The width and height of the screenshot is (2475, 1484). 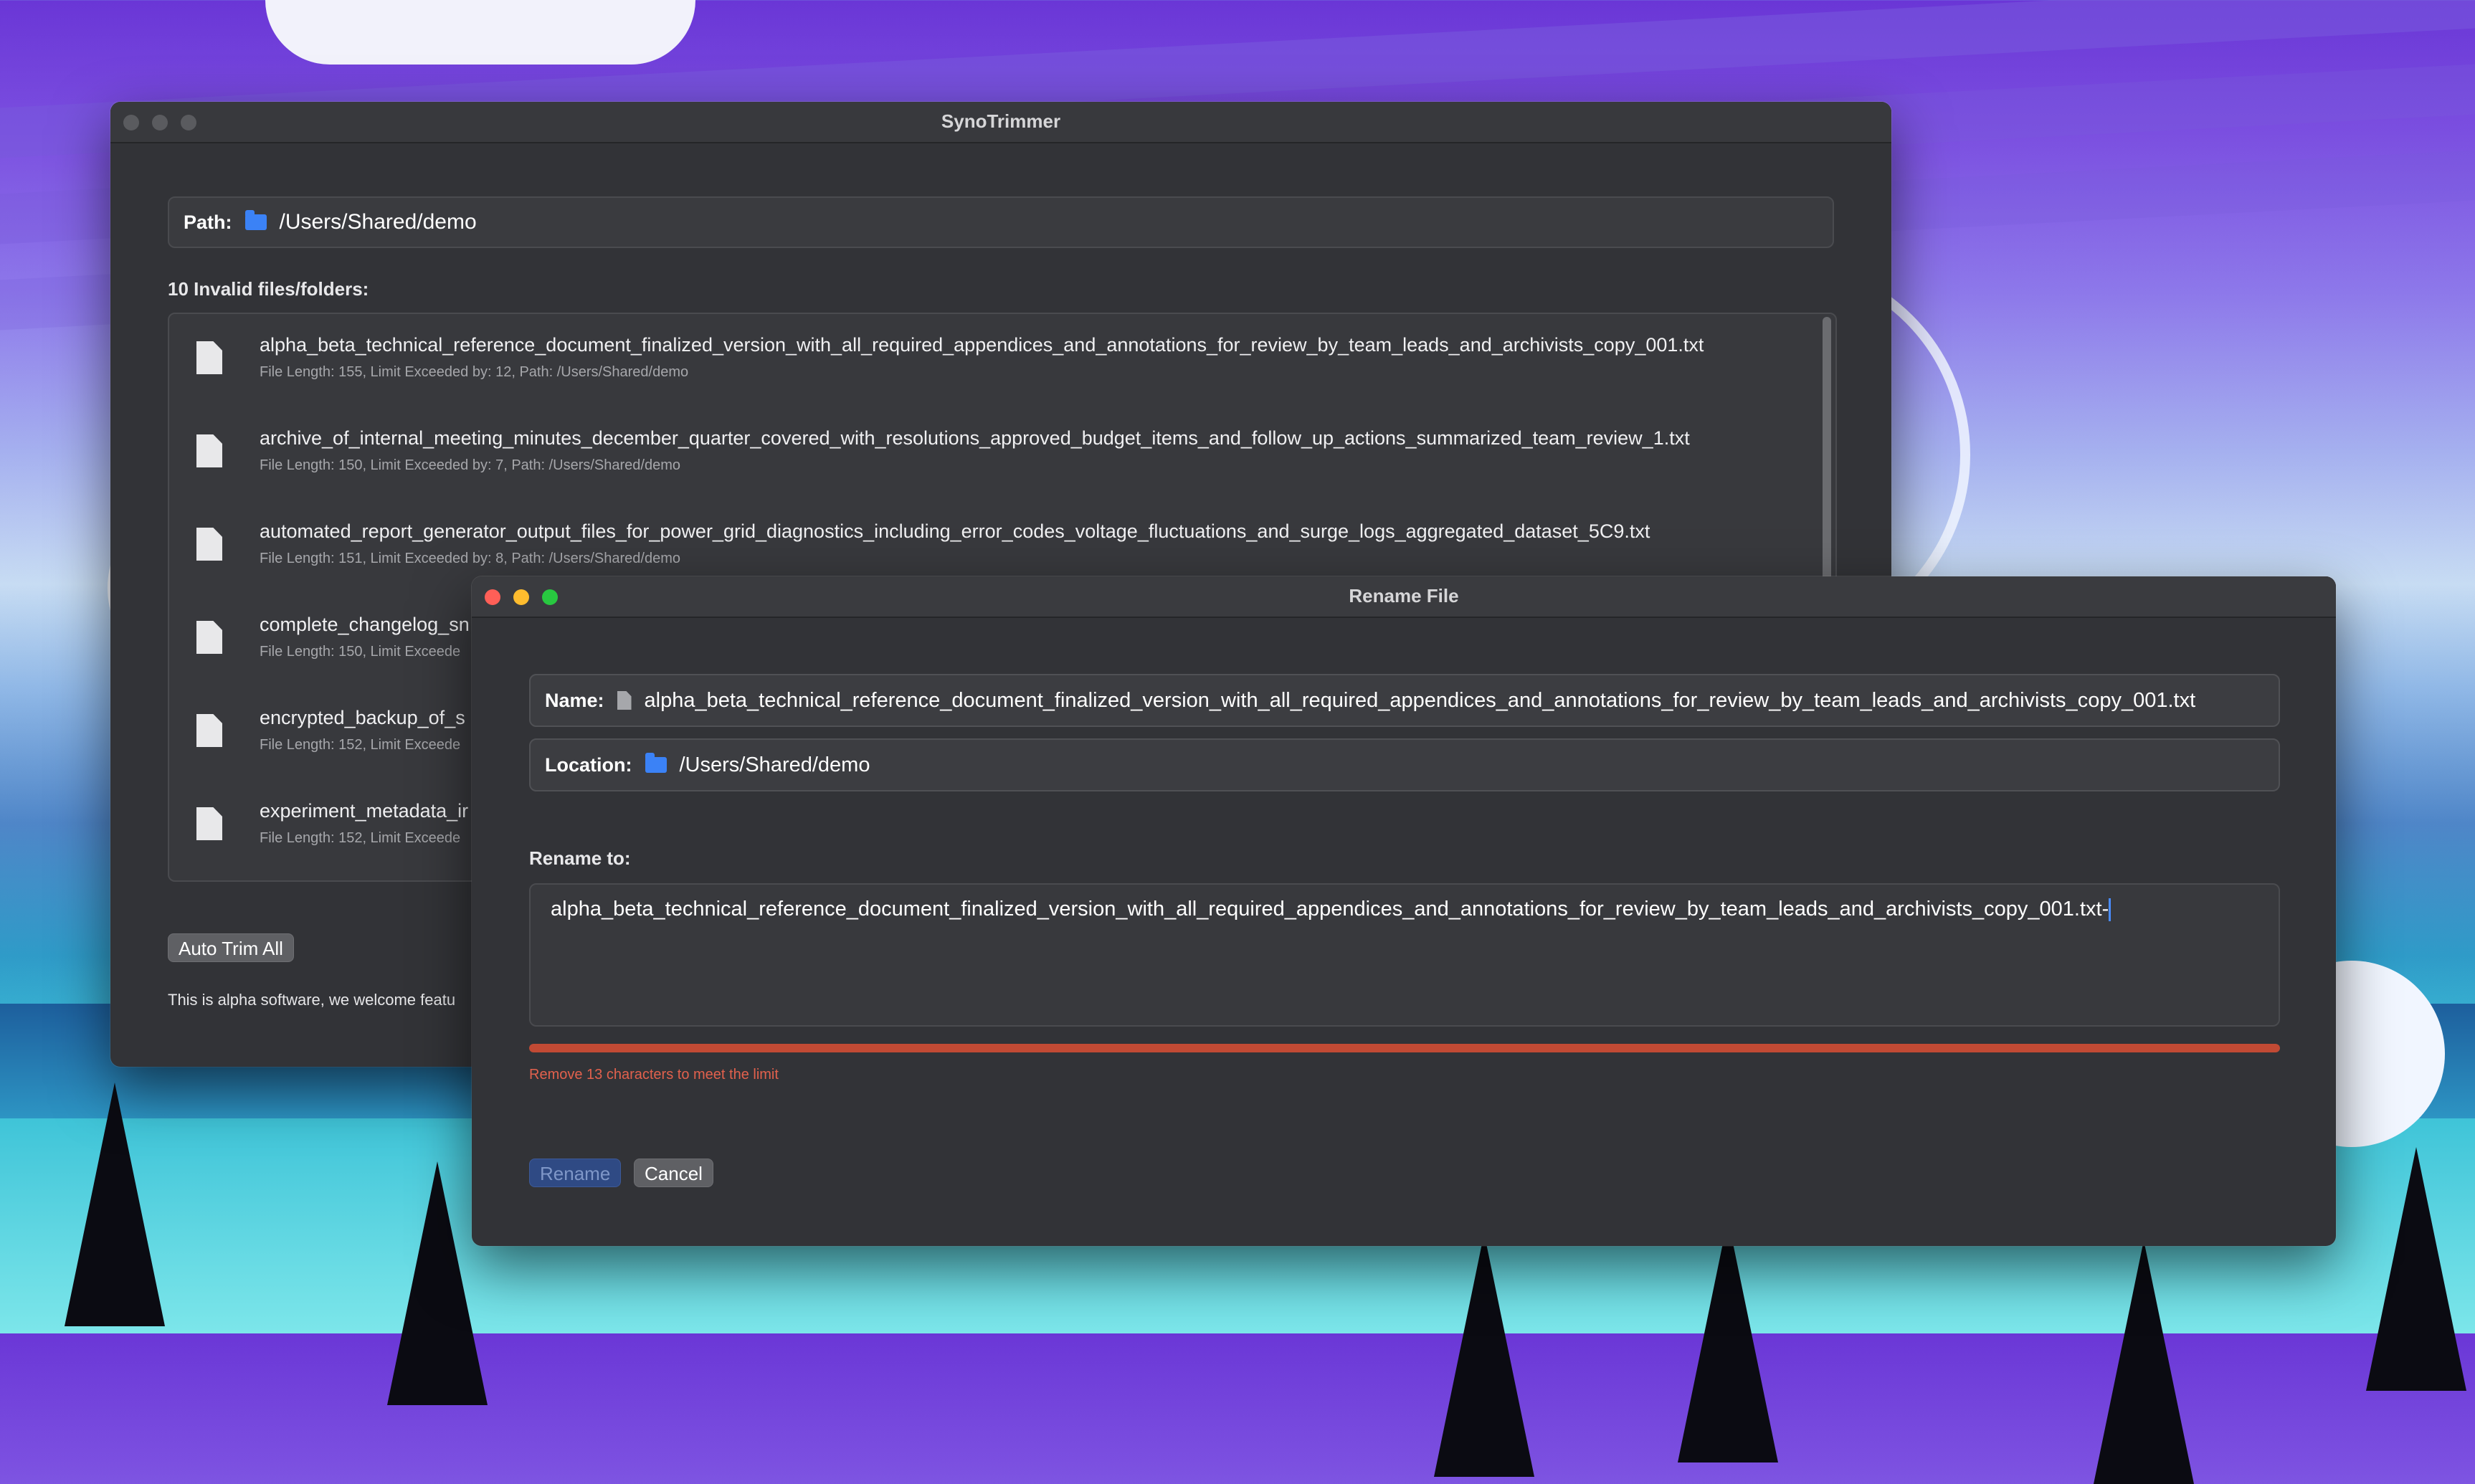 I want to click on cancel-button: Cancel, so click(x=673, y=1173).